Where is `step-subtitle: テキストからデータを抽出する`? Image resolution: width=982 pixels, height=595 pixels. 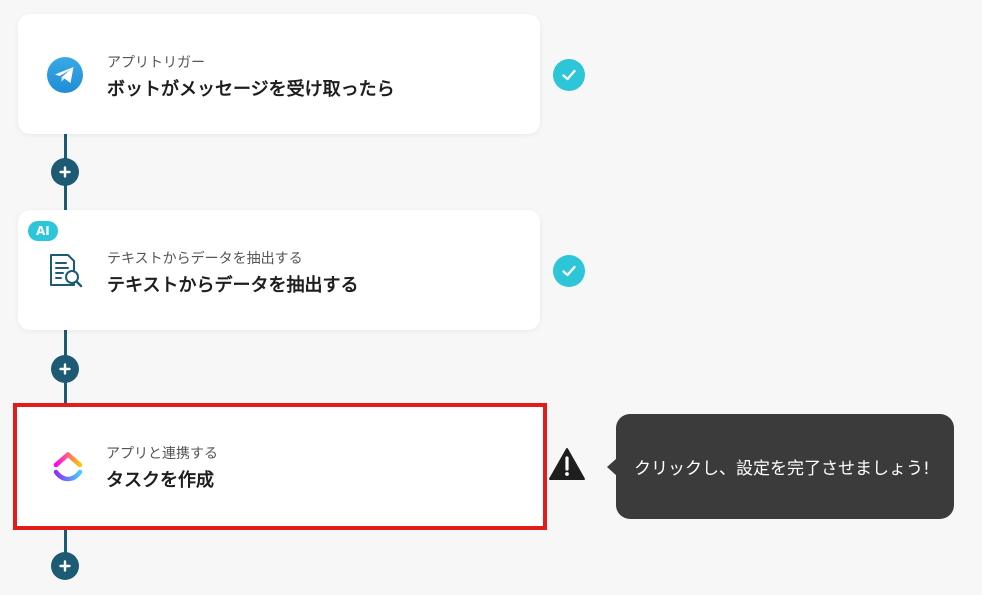 step-subtitle: テキストからデータを抽出する is located at coordinates (205, 259).